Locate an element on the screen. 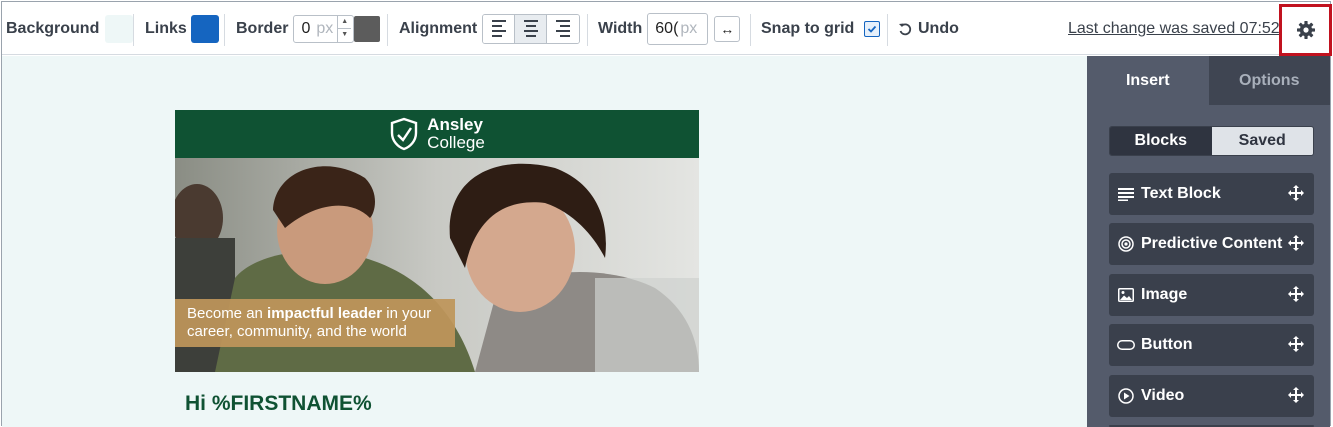 This screenshot has height=427, width=1333. alignment-control: Alignment is located at coordinates (490, 28).